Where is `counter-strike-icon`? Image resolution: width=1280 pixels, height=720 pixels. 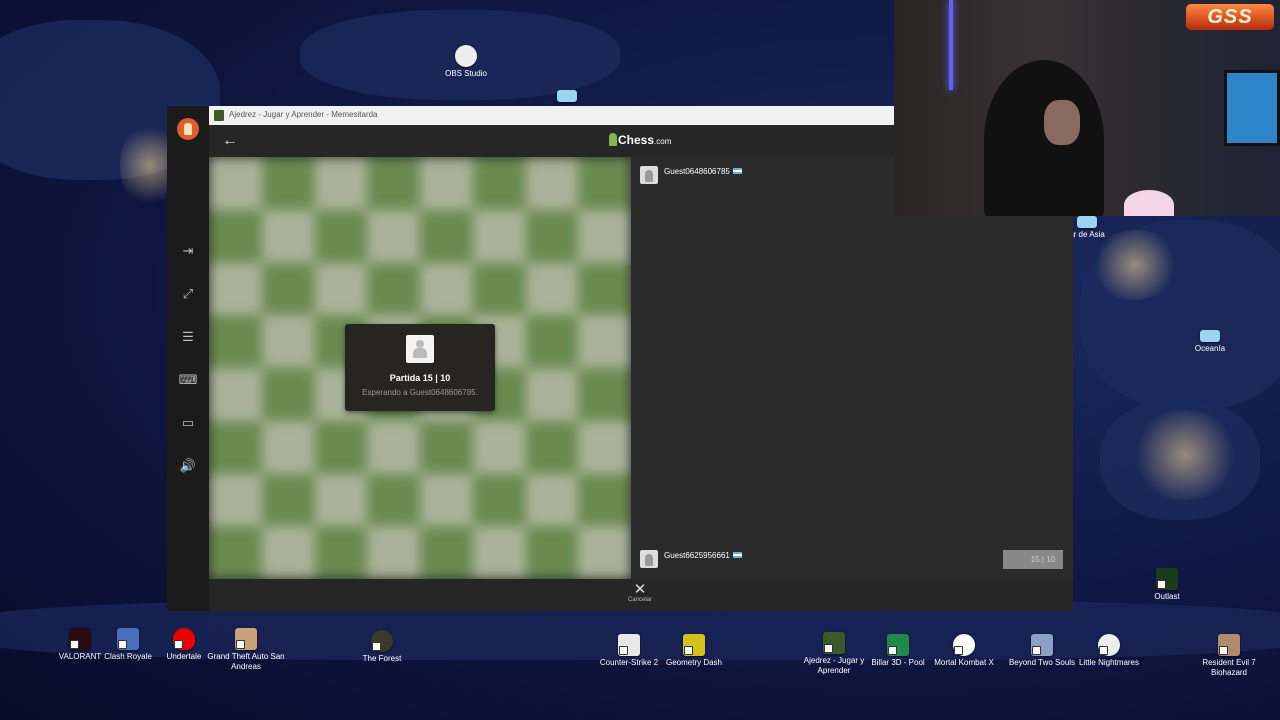 counter-strike-icon is located at coordinates (629, 645).